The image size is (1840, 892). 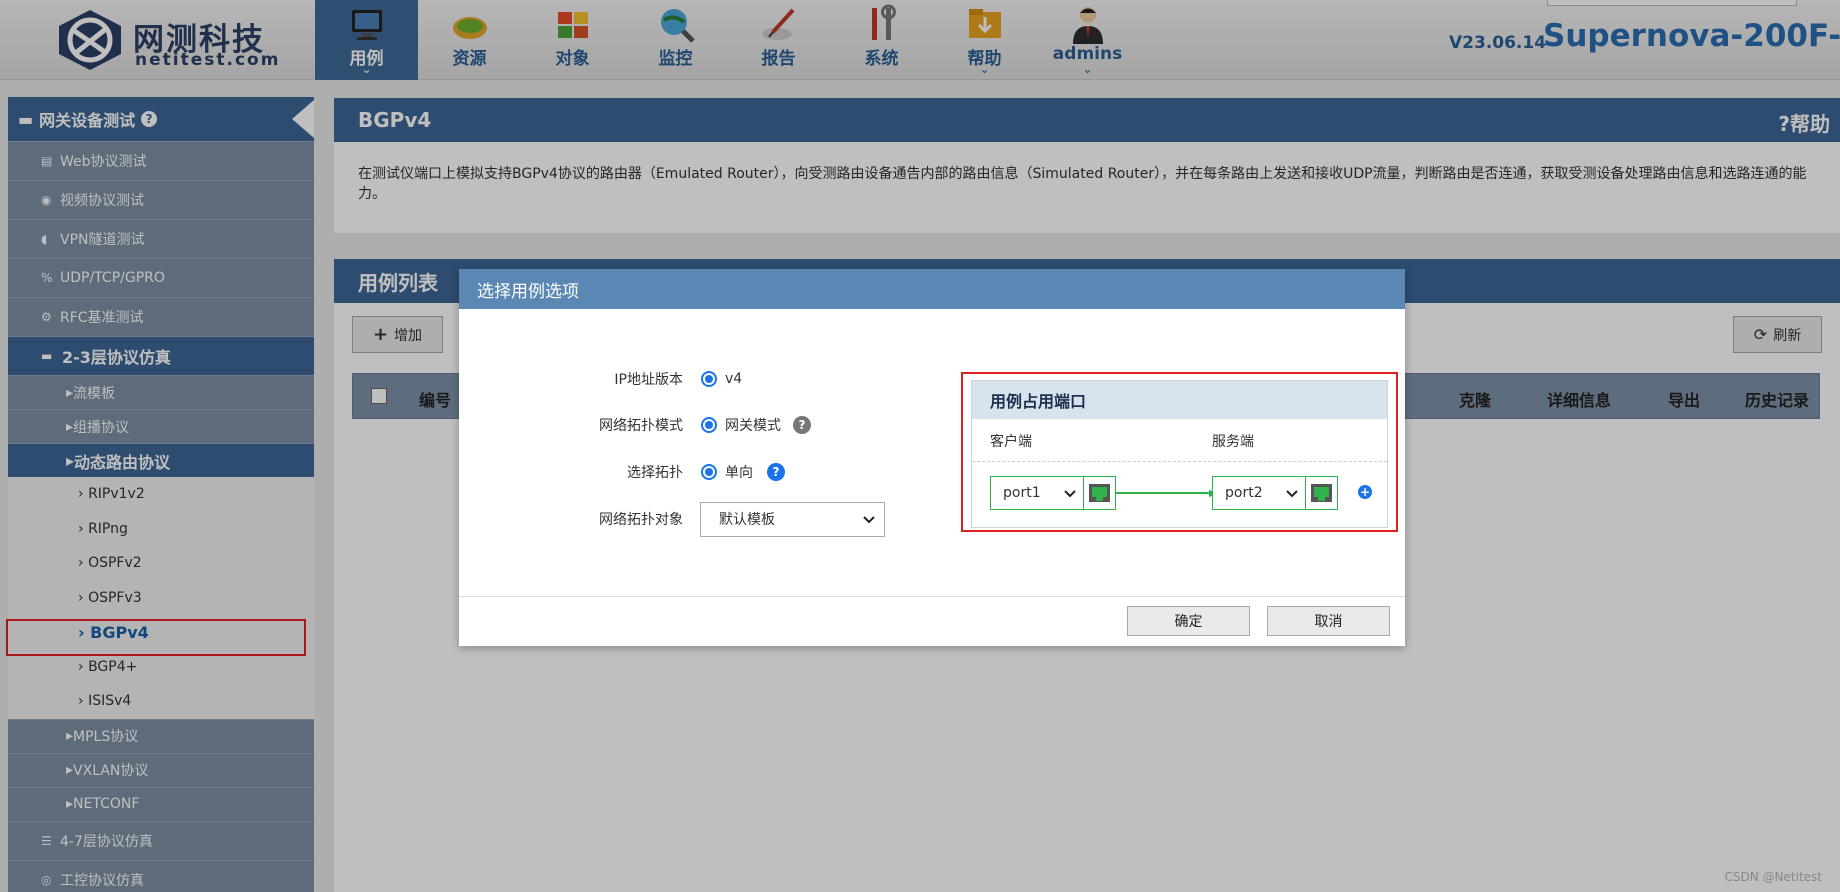 What do you see at coordinates (932, 596) in the screenshot?
I see `dialog-footer` at bounding box center [932, 596].